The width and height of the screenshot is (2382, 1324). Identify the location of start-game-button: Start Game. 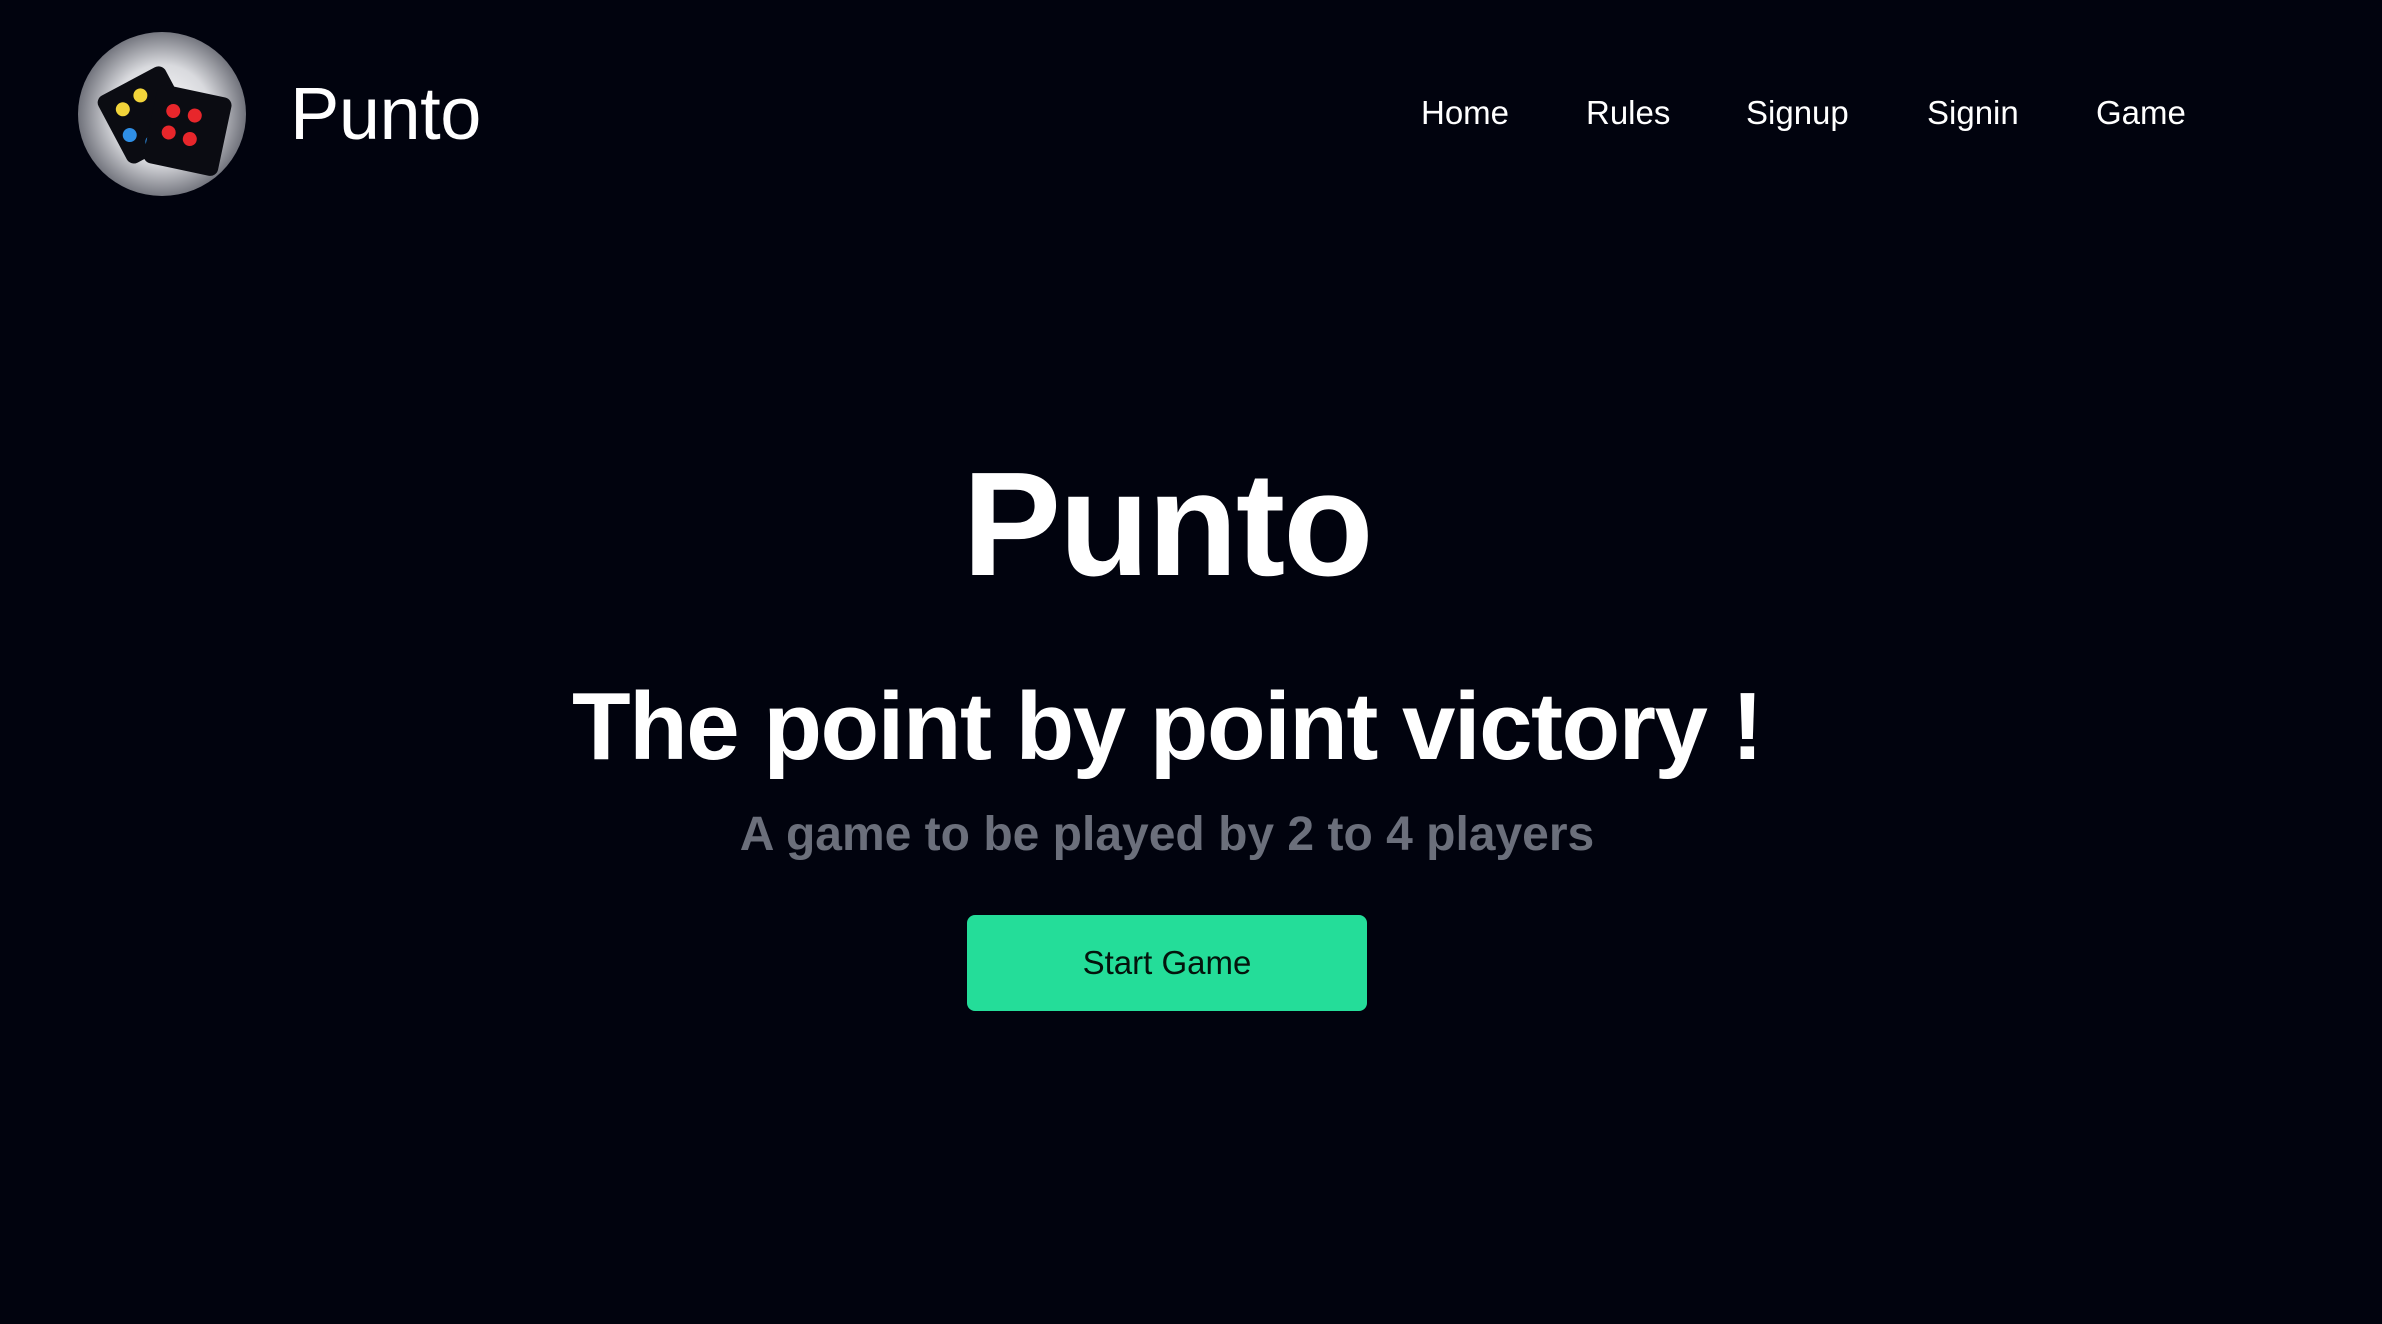
(1167, 963).